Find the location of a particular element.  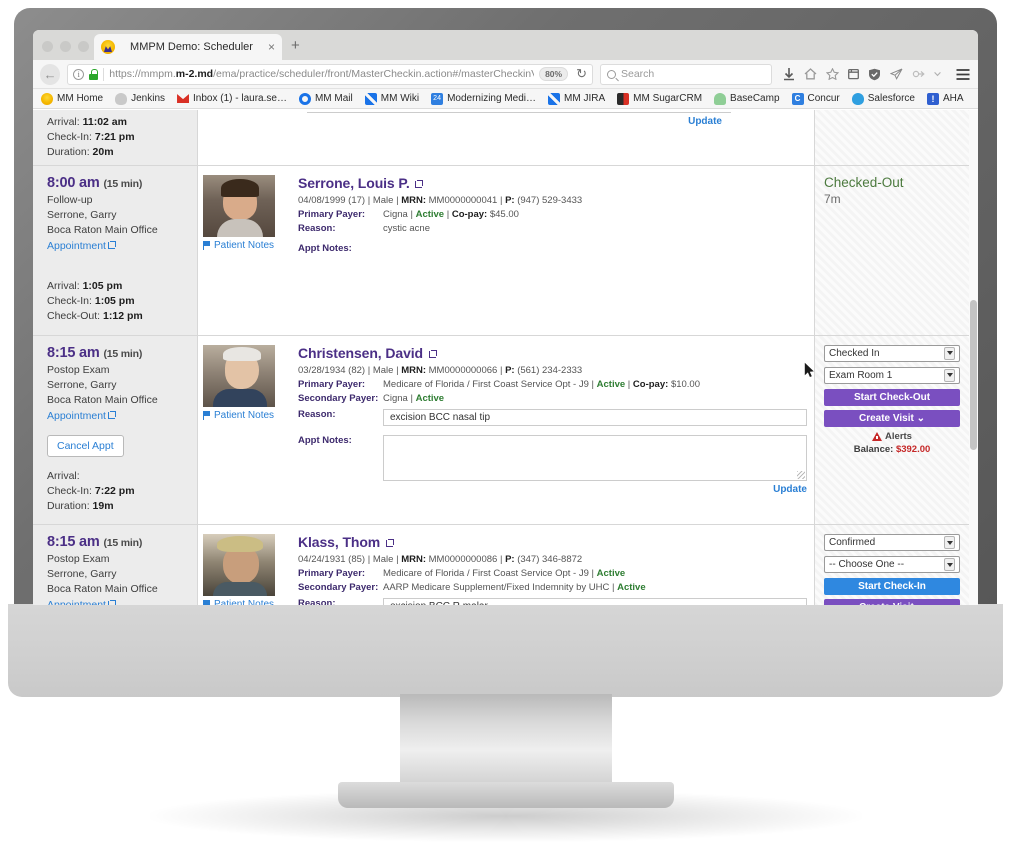

zoom-level-badge: 80% is located at coordinates (554, 74).